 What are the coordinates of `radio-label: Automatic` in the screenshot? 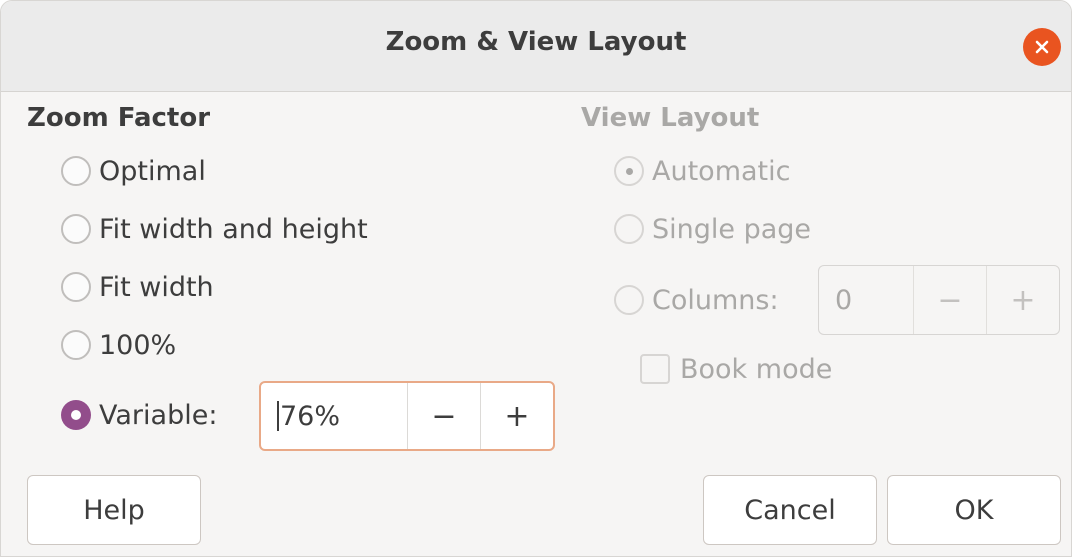 It's located at (721, 171).